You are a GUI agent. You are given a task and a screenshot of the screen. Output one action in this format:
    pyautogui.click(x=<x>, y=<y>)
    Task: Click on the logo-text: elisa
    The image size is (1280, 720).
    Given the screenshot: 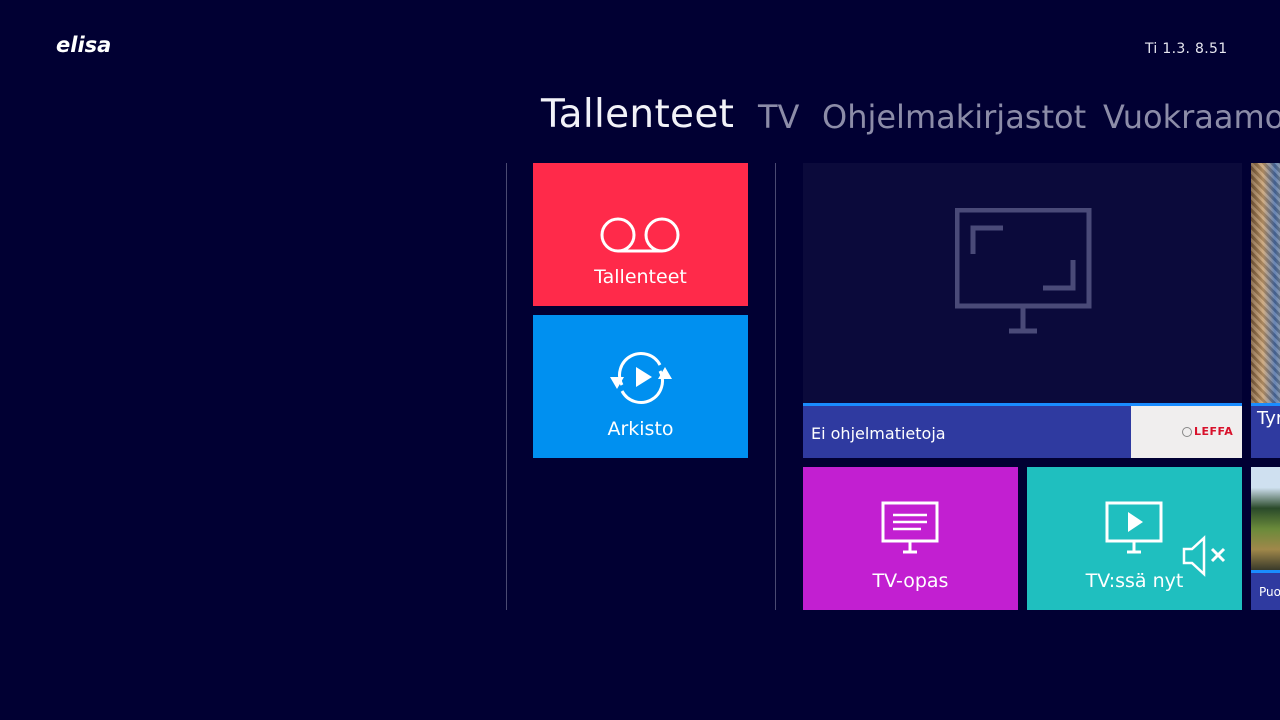 What is the action you would take?
    pyautogui.click(x=83, y=45)
    